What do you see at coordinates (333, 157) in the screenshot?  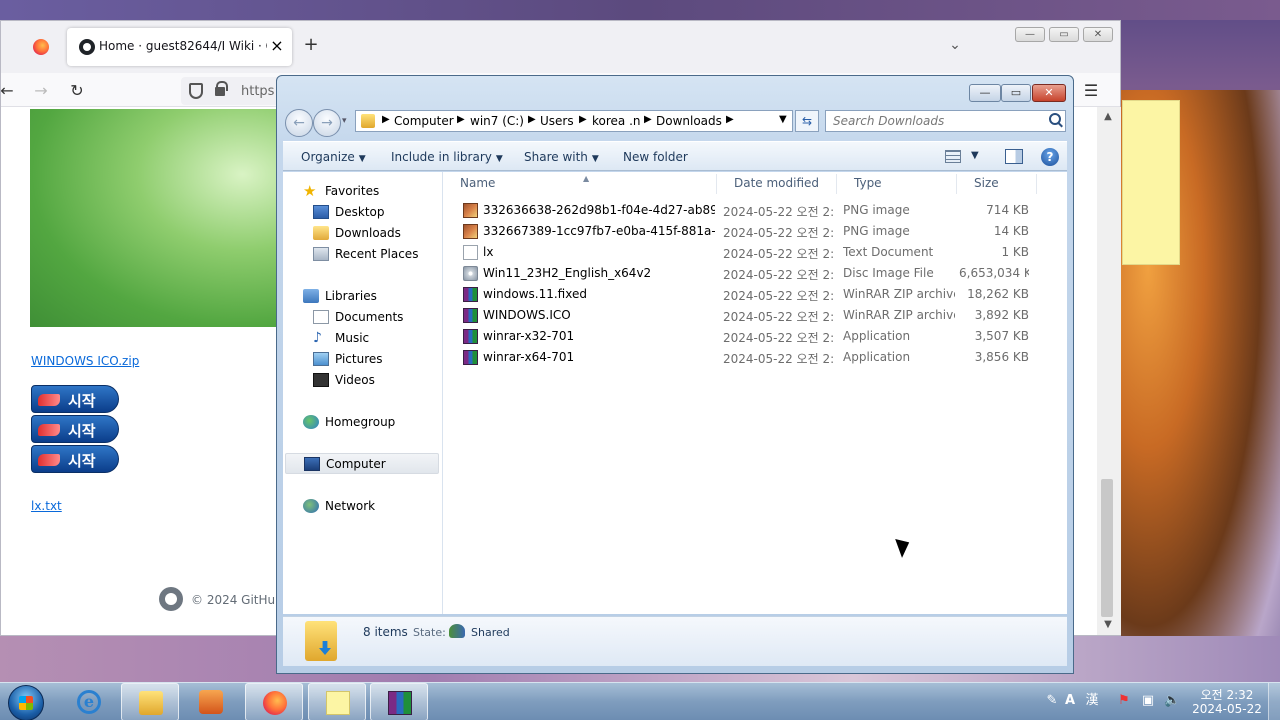 I see `organize-button: Organize ▼` at bounding box center [333, 157].